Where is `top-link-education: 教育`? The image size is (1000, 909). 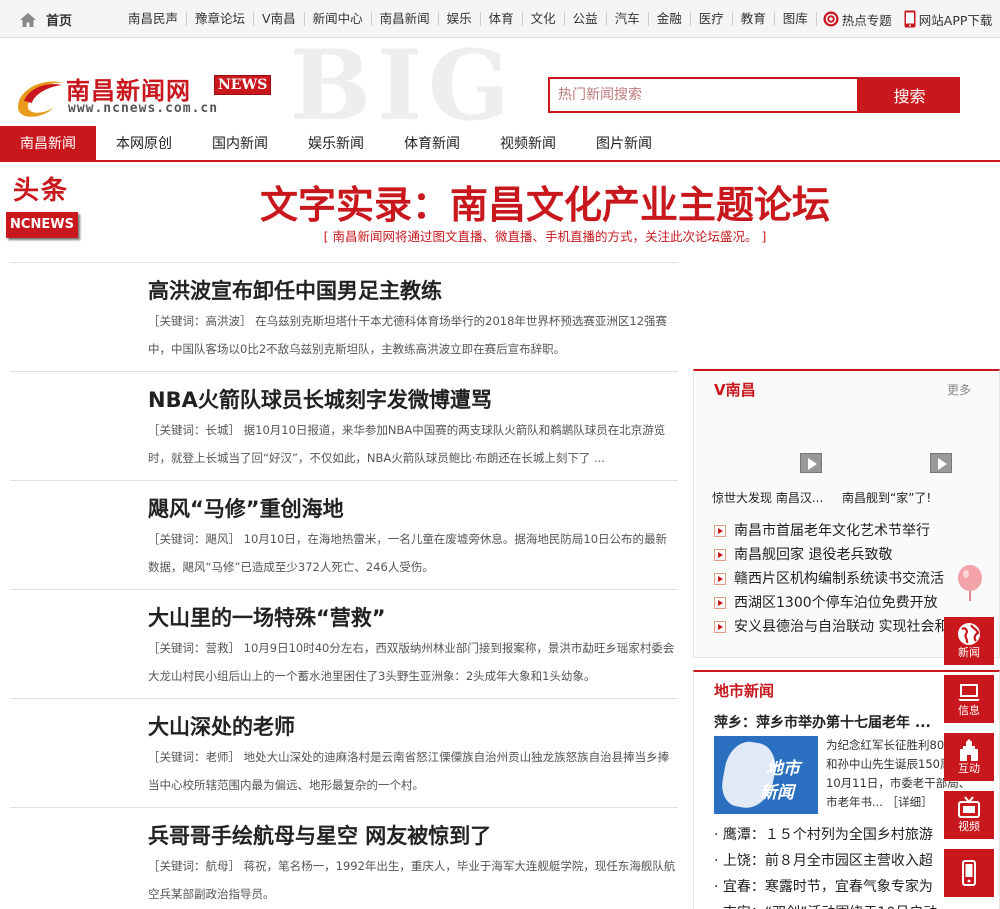 top-link-education: 教育 is located at coordinates (754, 19).